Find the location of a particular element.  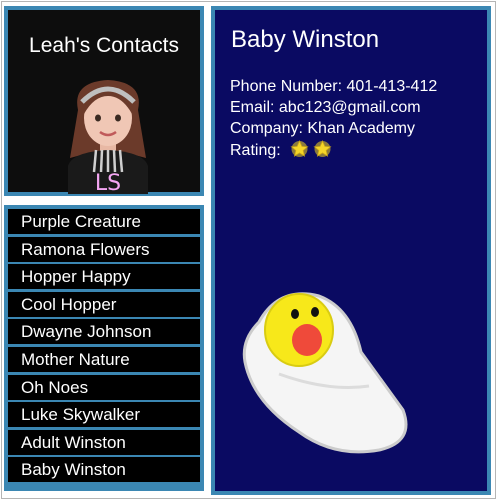

rating-label: Rating: is located at coordinates (255, 150).